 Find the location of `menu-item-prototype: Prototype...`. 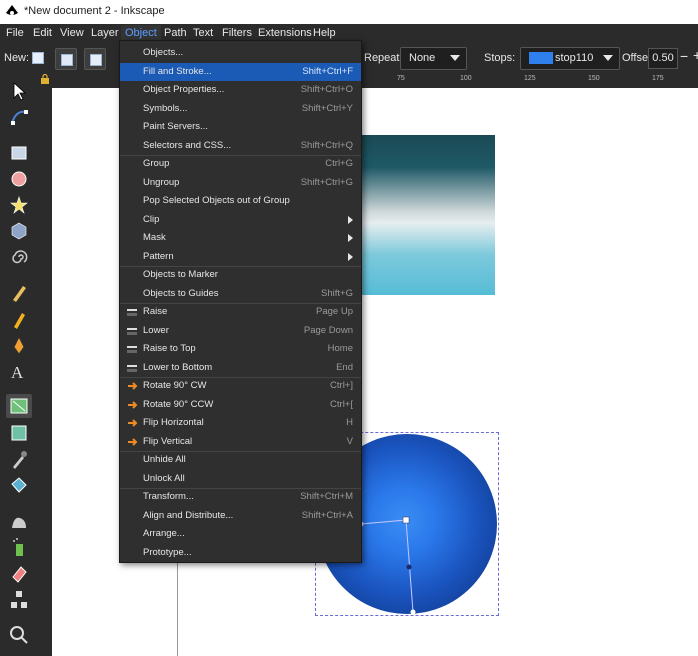

menu-item-prototype: Prototype... is located at coordinates (240, 553).